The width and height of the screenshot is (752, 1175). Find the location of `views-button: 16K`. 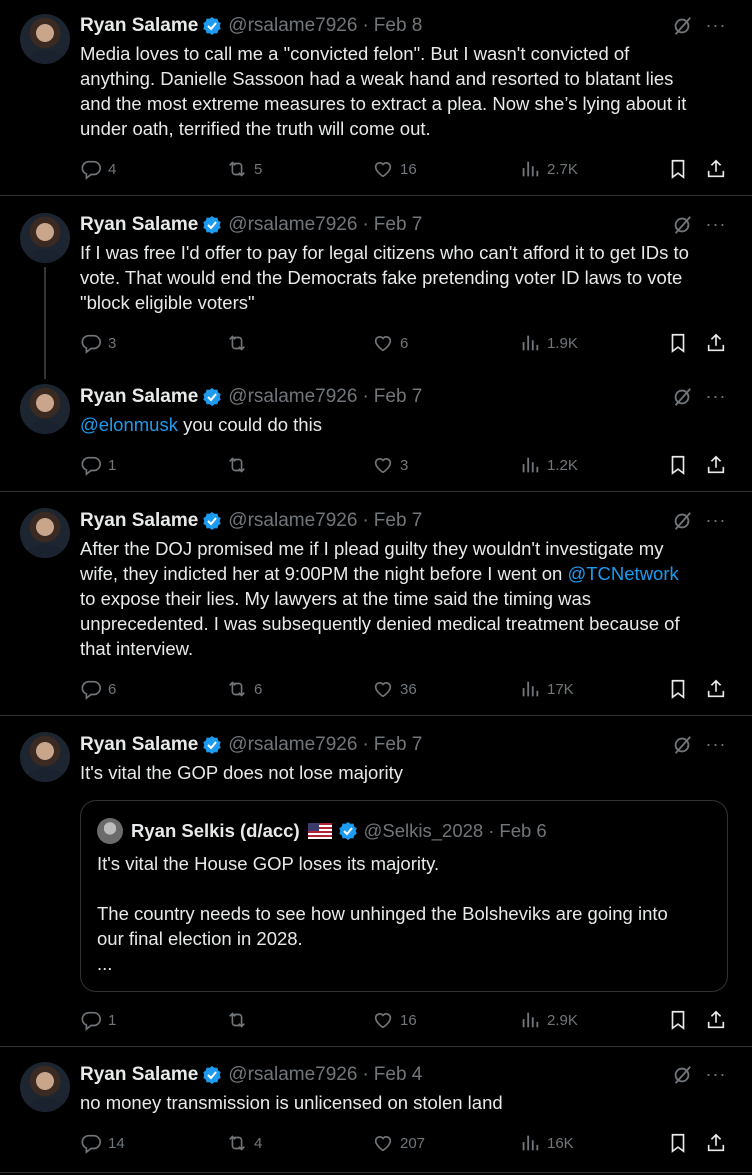

views-button: 16K is located at coordinates (546, 1143).